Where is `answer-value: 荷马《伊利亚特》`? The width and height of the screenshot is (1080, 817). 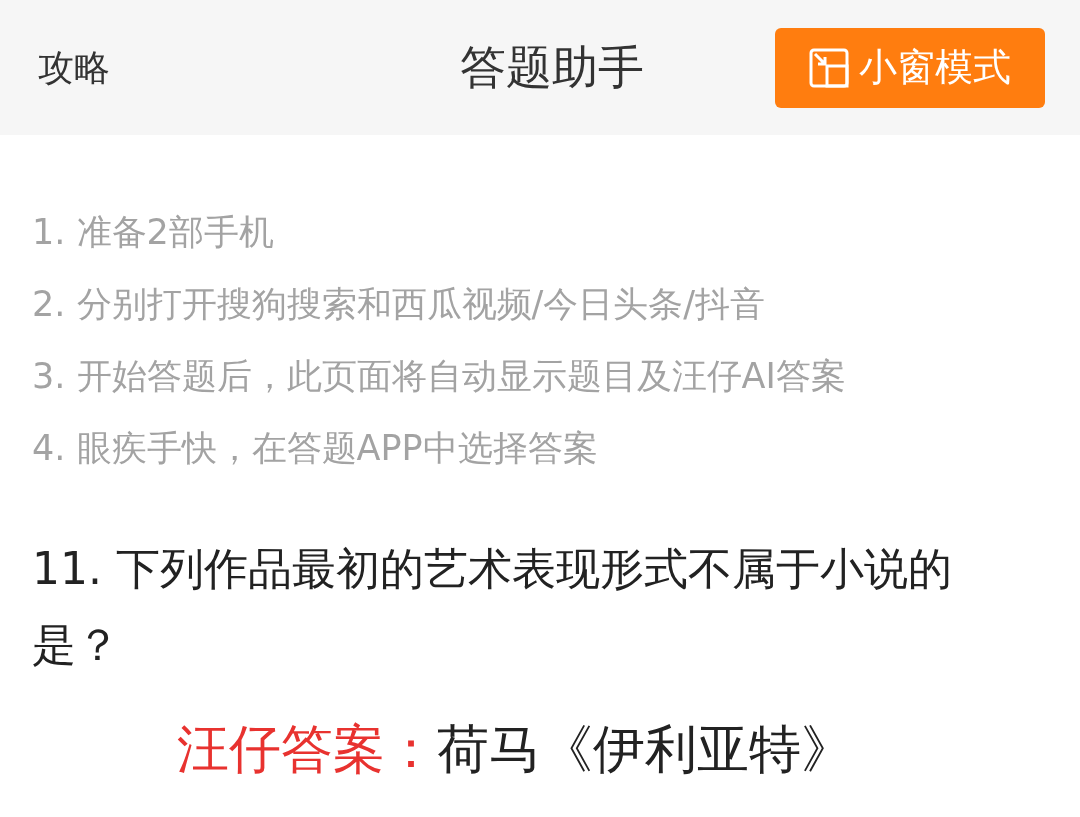 answer-value: 荷马《伊利亚特》 is located at coordinates (645, 749).